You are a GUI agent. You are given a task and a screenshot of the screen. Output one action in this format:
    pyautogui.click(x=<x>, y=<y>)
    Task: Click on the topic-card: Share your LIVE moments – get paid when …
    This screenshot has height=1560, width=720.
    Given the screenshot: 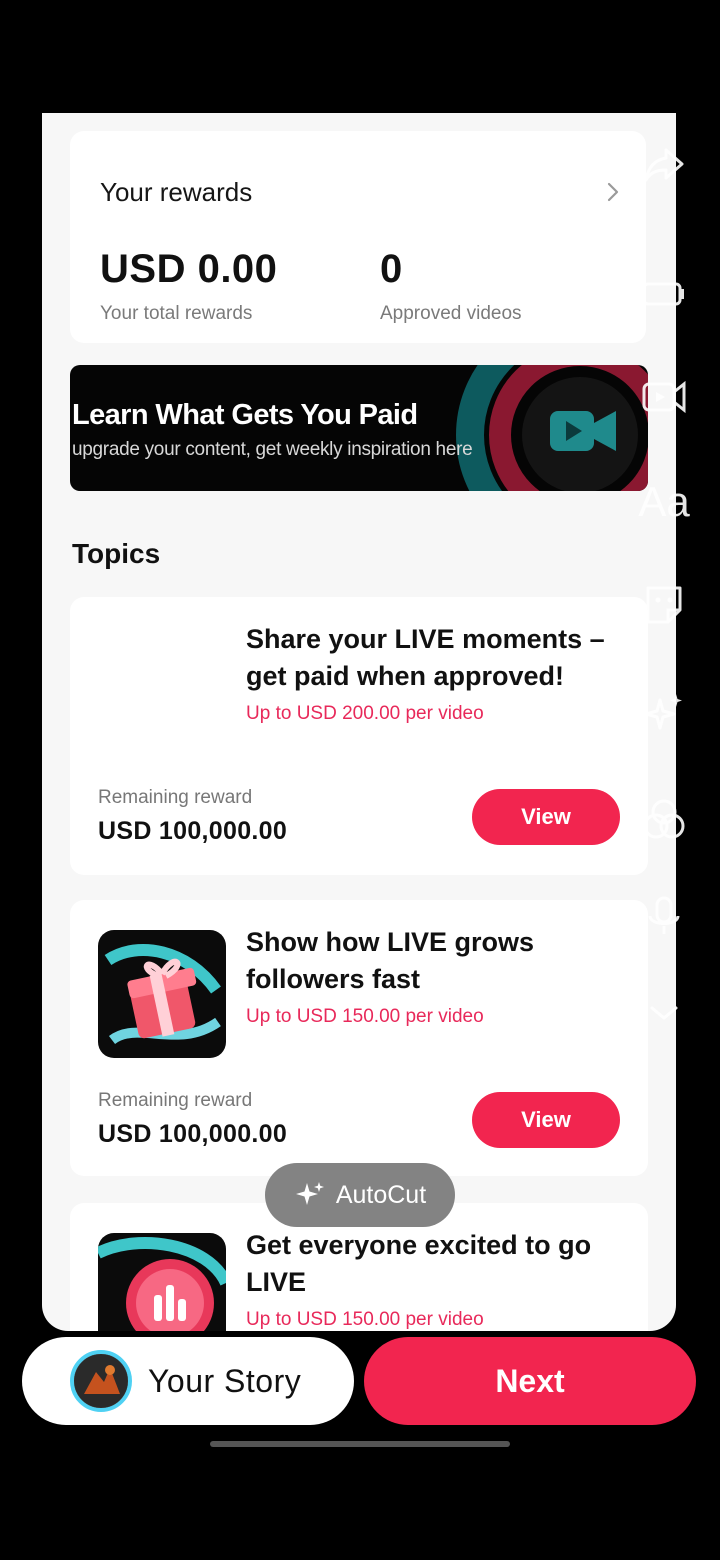 What is the action you would take?
    pyautogui.click(x=359, y=736)
    